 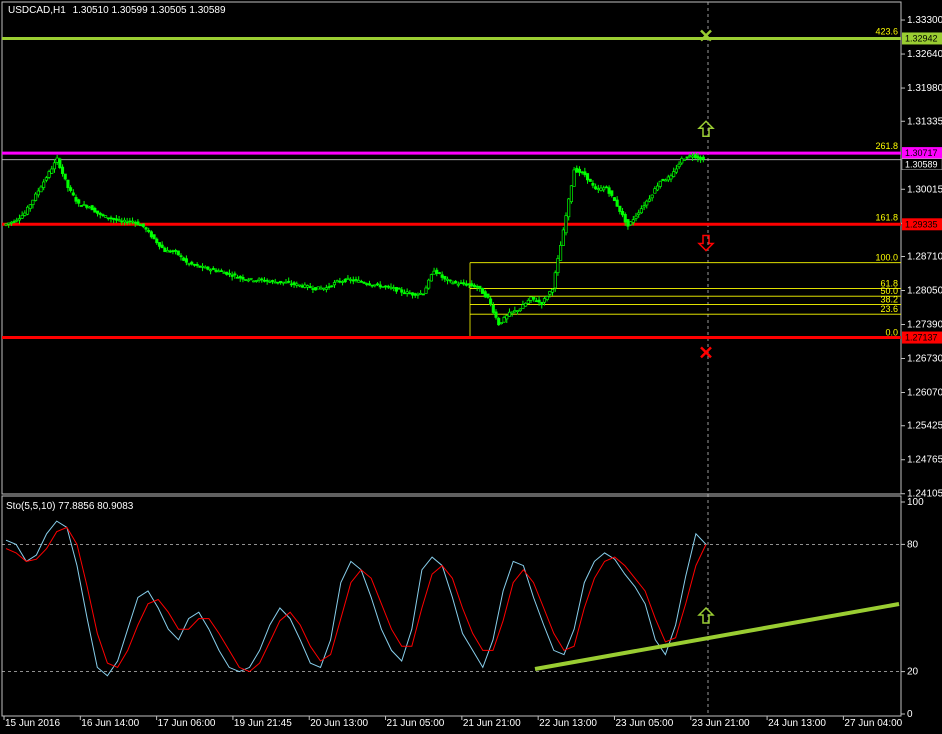 What do you see at coordinates (706, 352) in the screenshot?
I see `cross-marker` at bounding box center [706, 352].